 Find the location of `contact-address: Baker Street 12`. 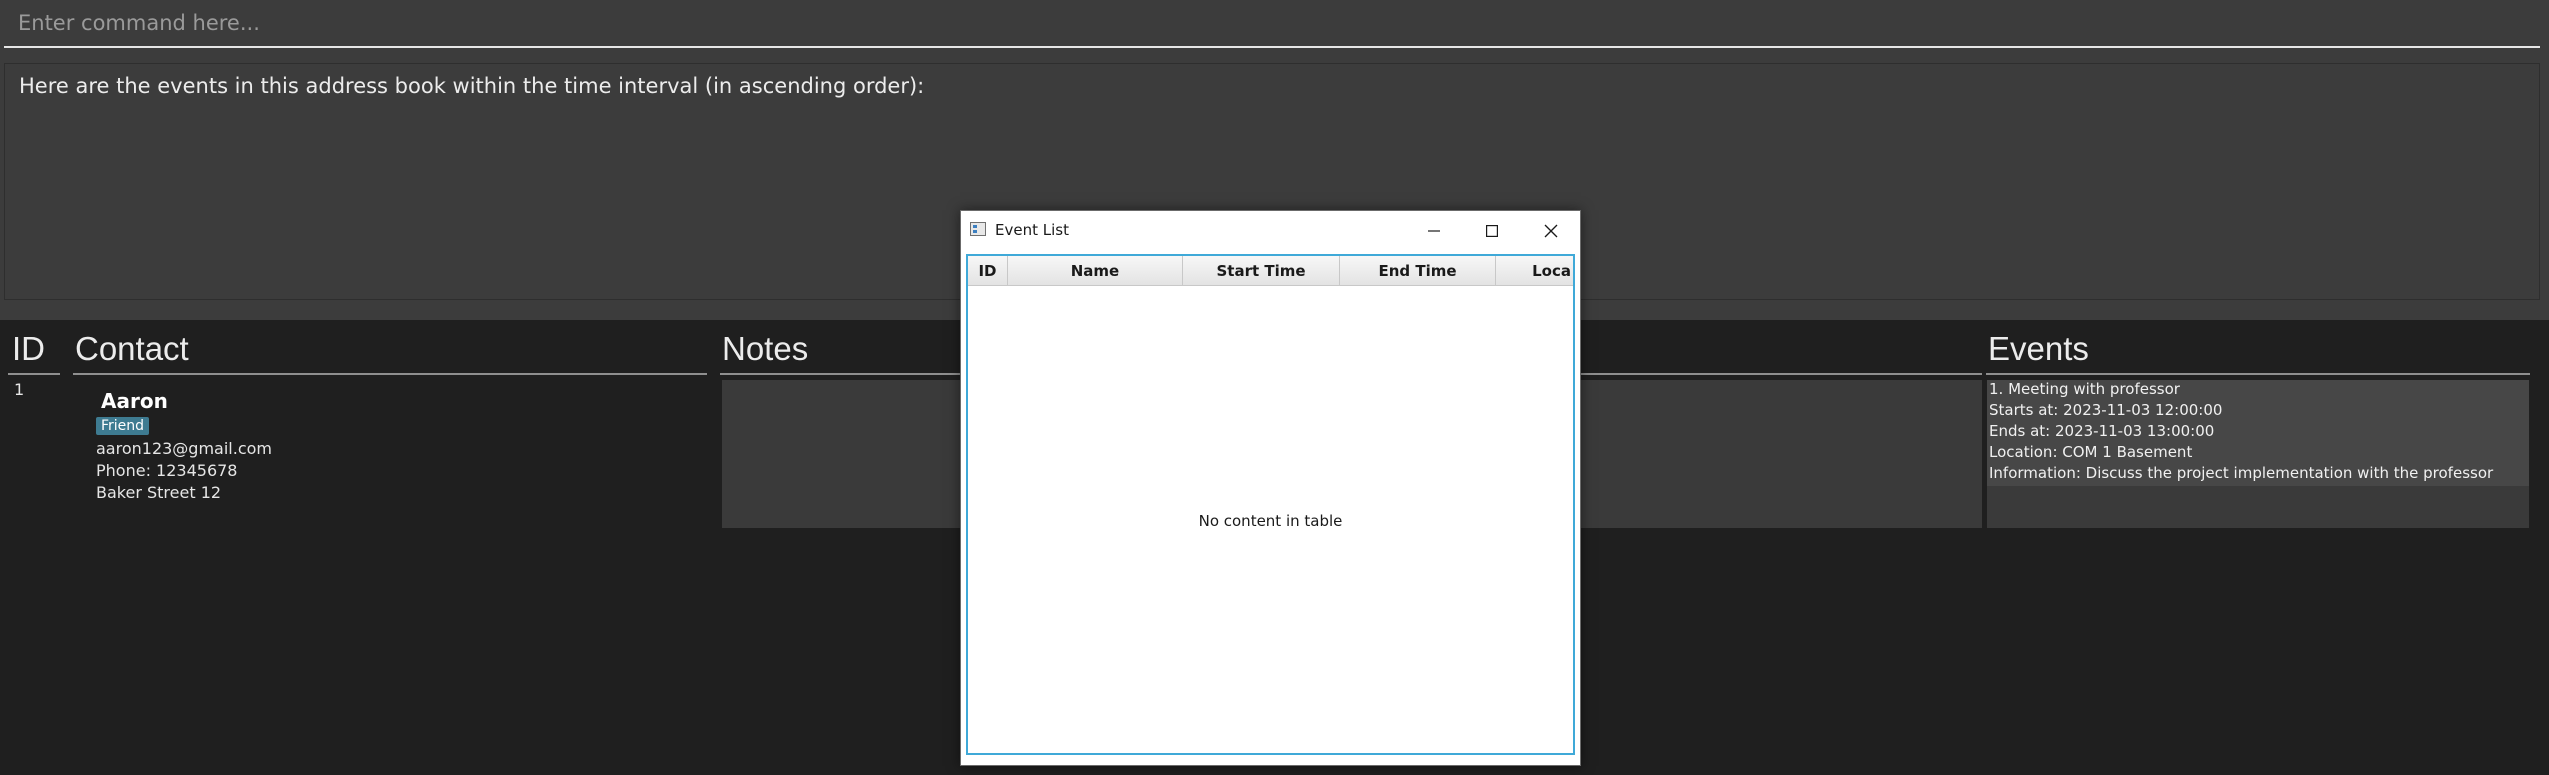

contact-address: Baker Street 12 is located at coordinates (159, 492).